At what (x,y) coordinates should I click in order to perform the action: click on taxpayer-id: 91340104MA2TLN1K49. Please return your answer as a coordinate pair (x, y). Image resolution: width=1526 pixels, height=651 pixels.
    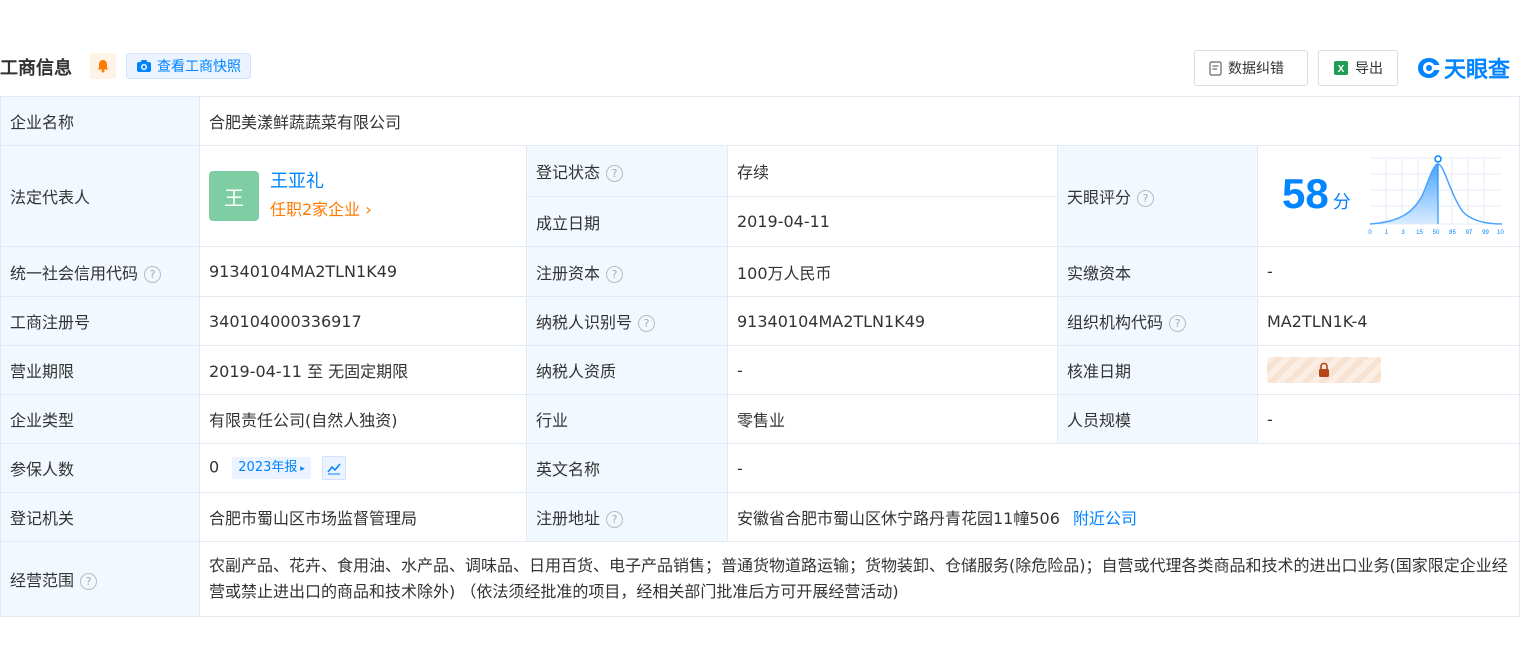
    Looking at the image, I should click on (892, 321).